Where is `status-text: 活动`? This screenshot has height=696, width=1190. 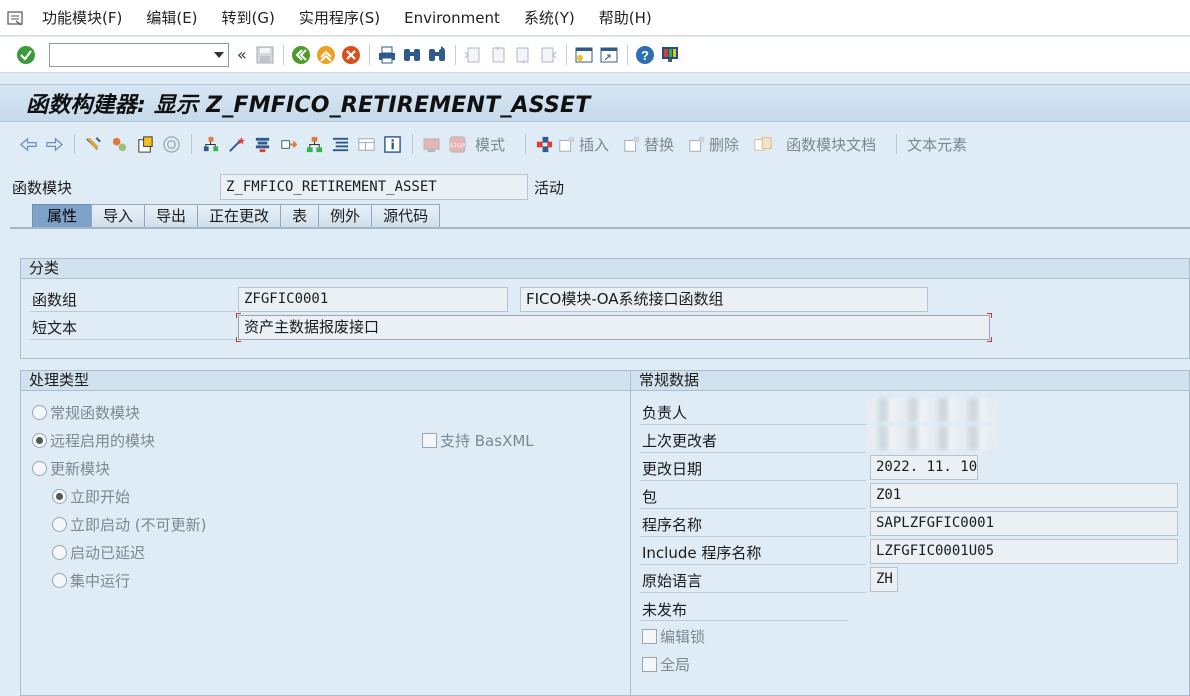 status-text: 活动 is located at coordinates (549, 188).